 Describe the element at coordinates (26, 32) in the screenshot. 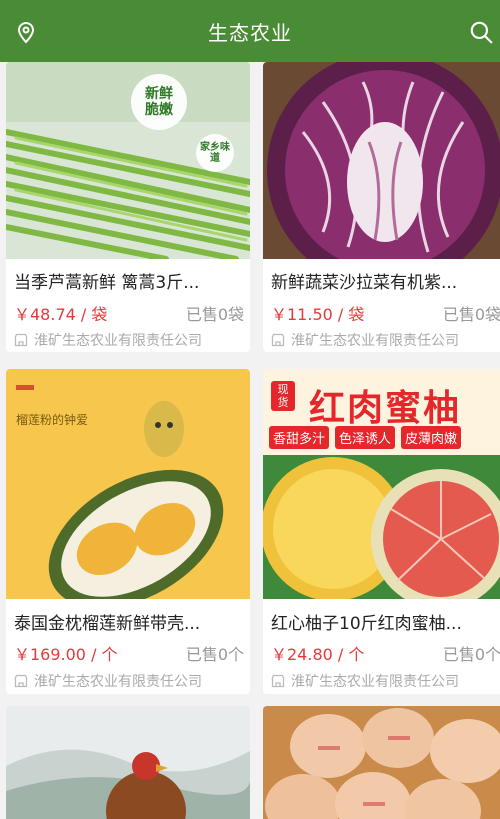

I see `location-pin-icon` at that location.